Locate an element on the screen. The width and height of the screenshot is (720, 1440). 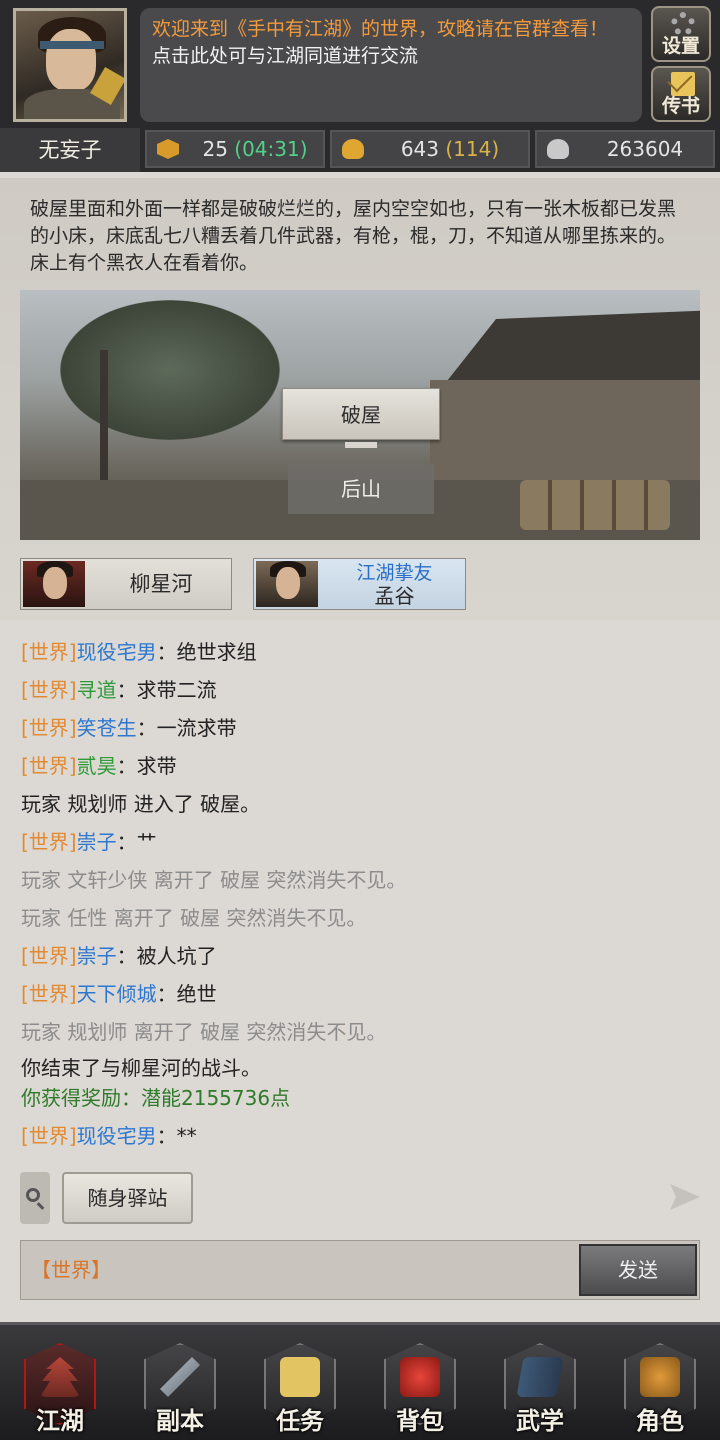
nav-label: 江湖 is located at coordinates (60, 1420).